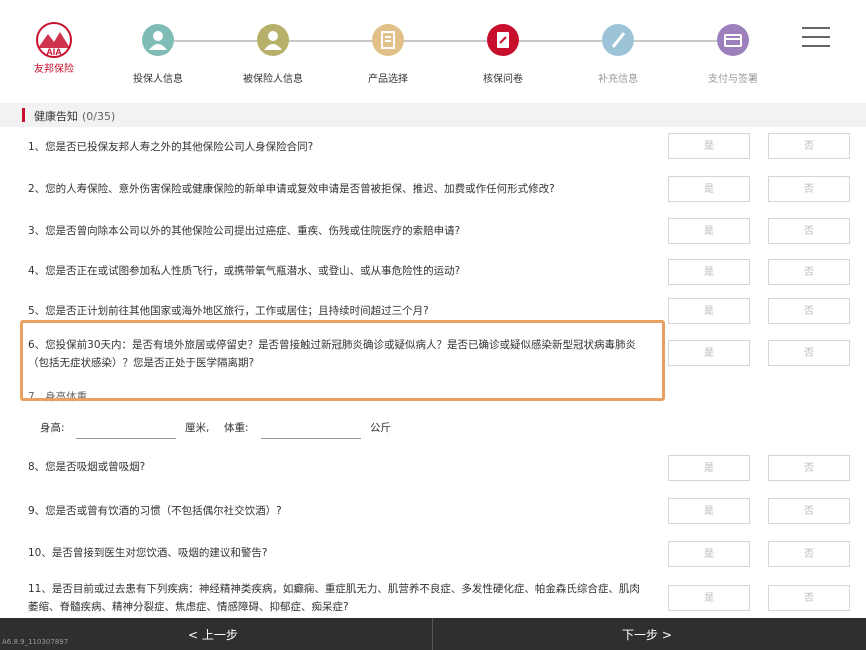  What do you see at coordinates (87, 467) in the screenshot?
I see `question-8: 8、您是否吸烟或曾吸烟?` at bounding box center [87, 467].